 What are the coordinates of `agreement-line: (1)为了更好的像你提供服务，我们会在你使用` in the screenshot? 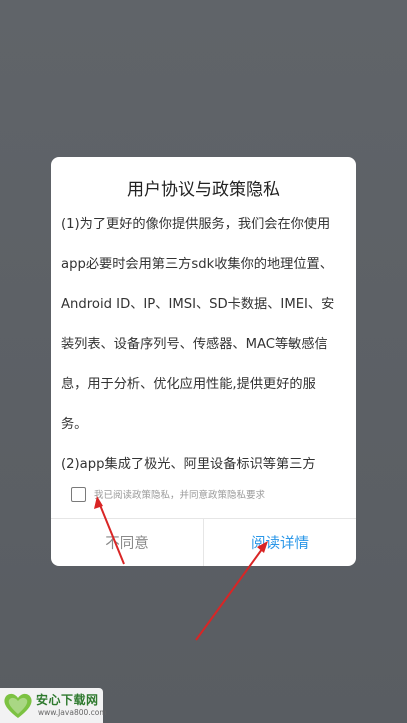 It's located at (196, 224).